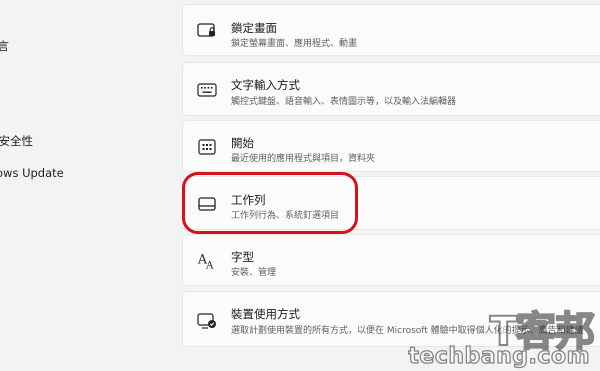 The height and width of the screenshot is (371, 600). Describe the element at coordinates (265, 314) in the screenshot. I see `setting-title: 裝置使用方式` at that location.